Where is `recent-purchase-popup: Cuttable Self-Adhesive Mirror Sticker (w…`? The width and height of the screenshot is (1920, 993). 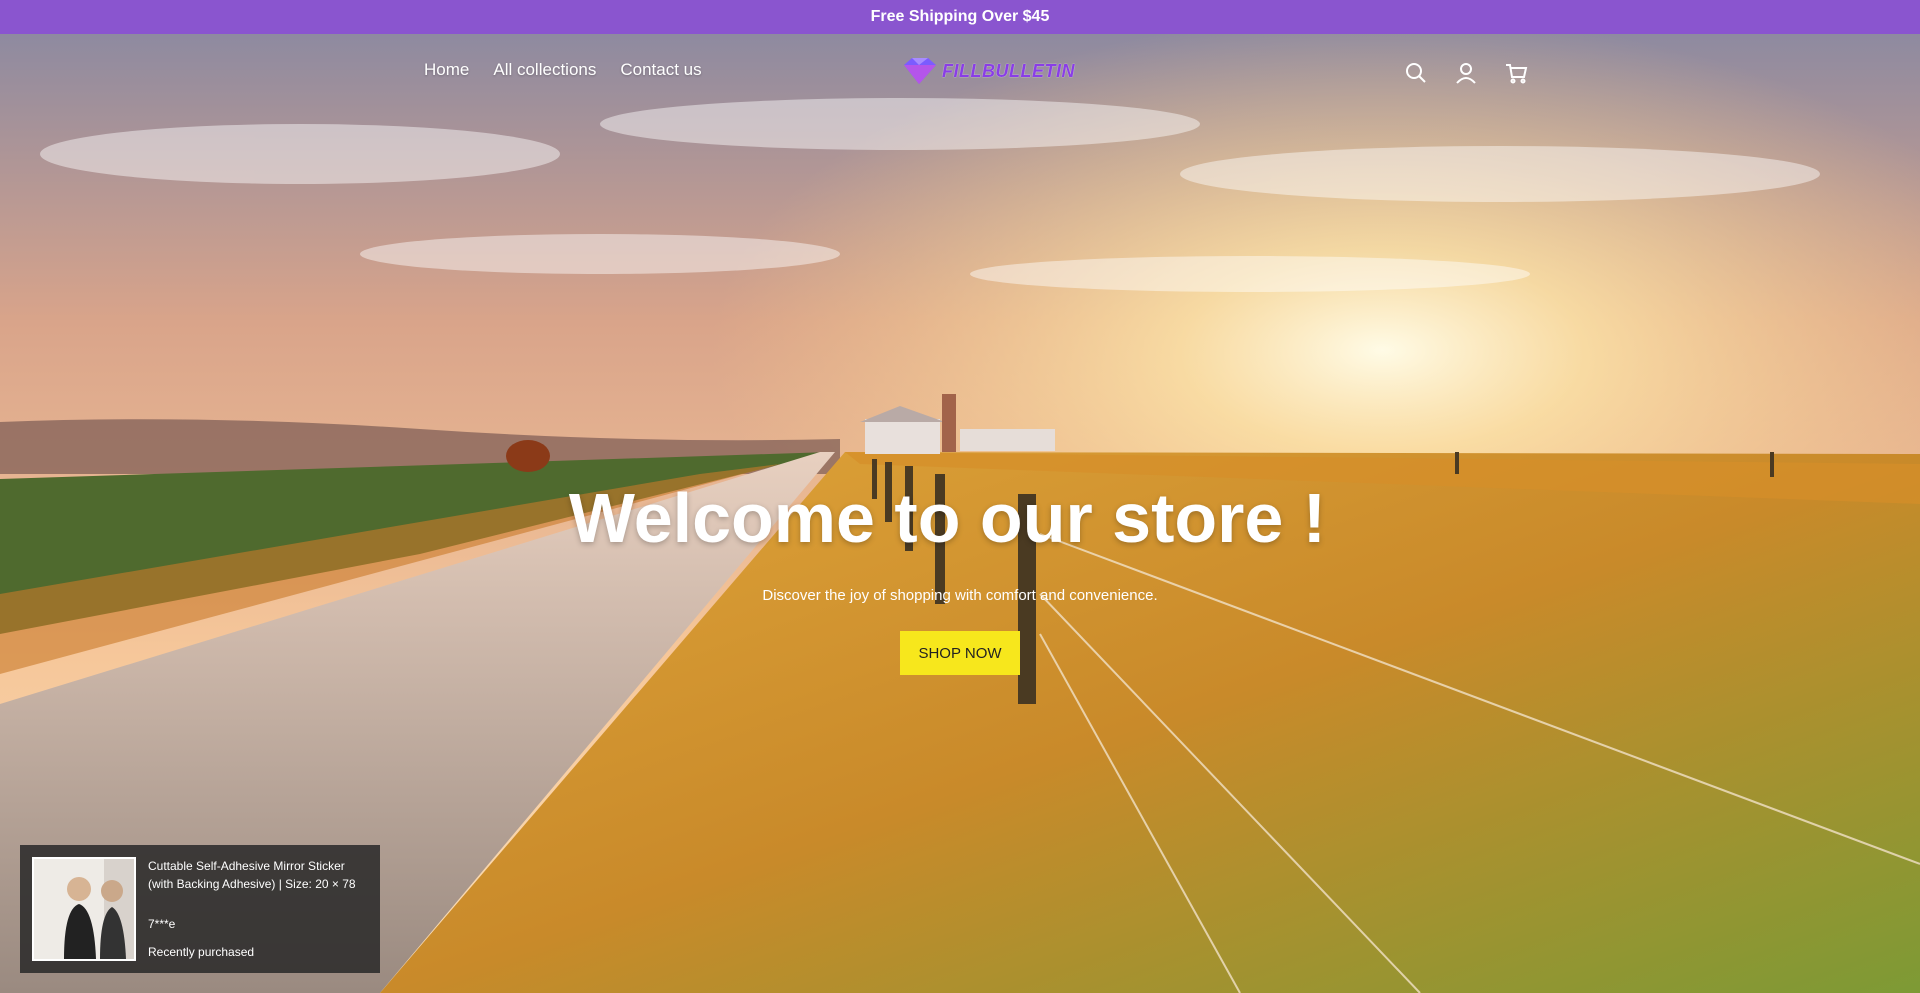
recent-purchase-popup: Cuttable Self-Adhesive Mirror Sticker (w… is located at coordinates (200, 909).